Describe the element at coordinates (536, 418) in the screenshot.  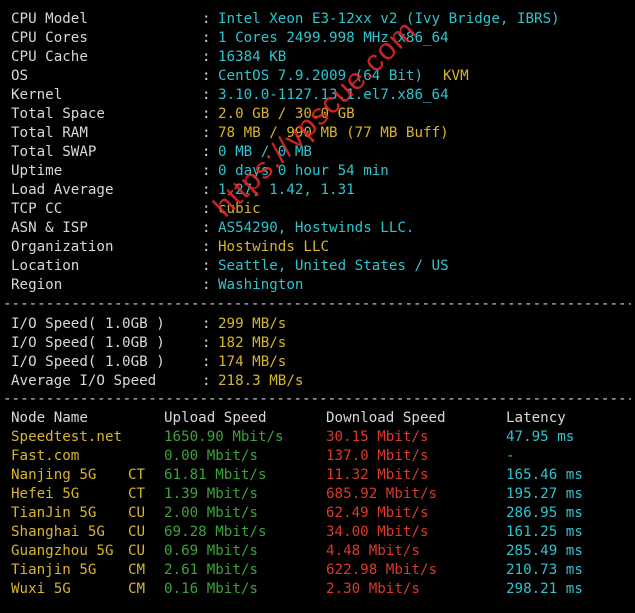
I see `header-latency: Latency` at that location.